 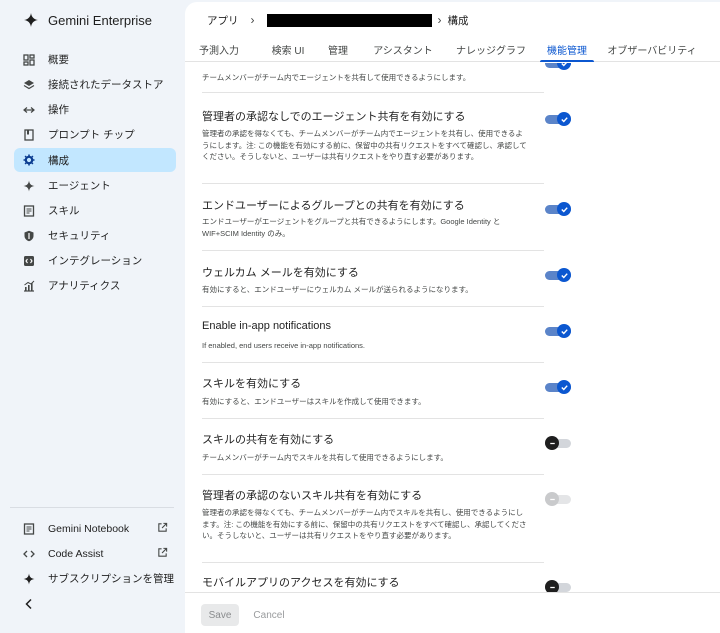 I want to click on toggle-welcome-email, so click(x=558, y=275).